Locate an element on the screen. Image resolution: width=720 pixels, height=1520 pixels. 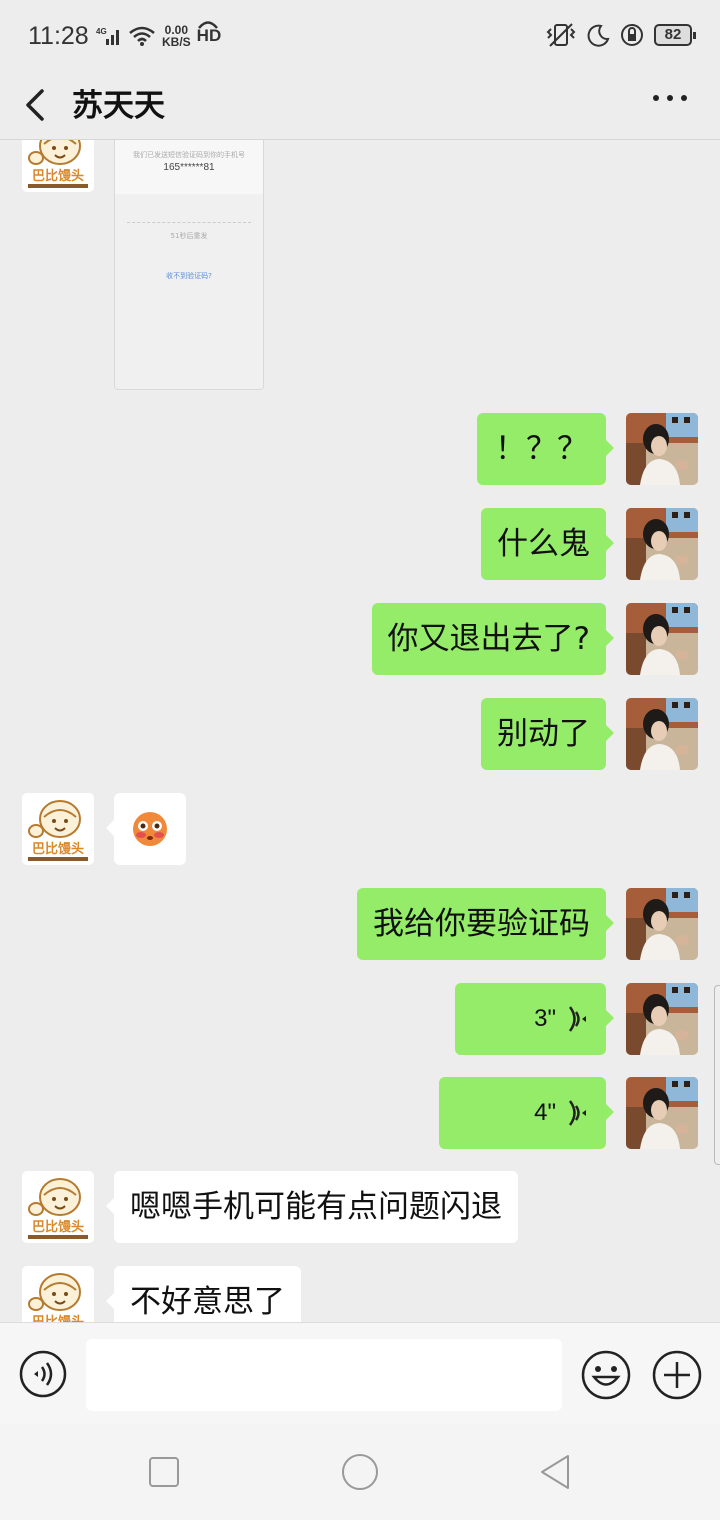
outgoing-message: 别动了 is located at coordinates (547, 734).